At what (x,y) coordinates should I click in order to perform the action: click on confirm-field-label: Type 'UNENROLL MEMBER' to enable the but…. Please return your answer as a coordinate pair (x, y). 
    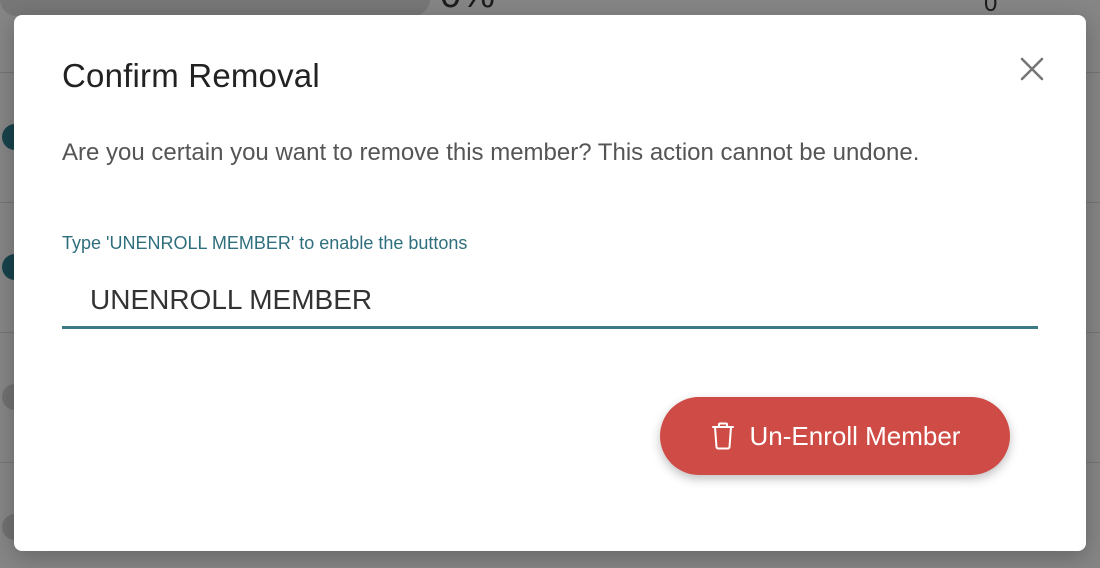
    Looking at the image, I should click on (265, 243).